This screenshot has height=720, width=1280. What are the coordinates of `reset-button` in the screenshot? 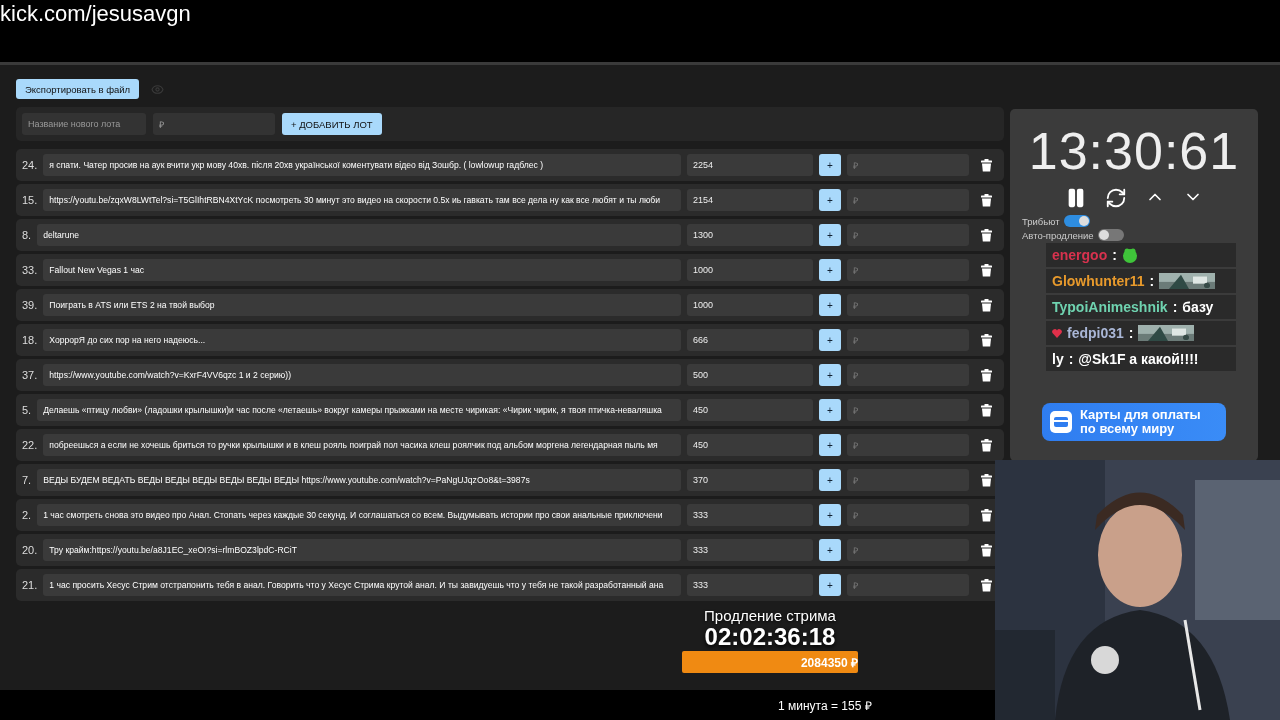 It's located at (1116, 198).